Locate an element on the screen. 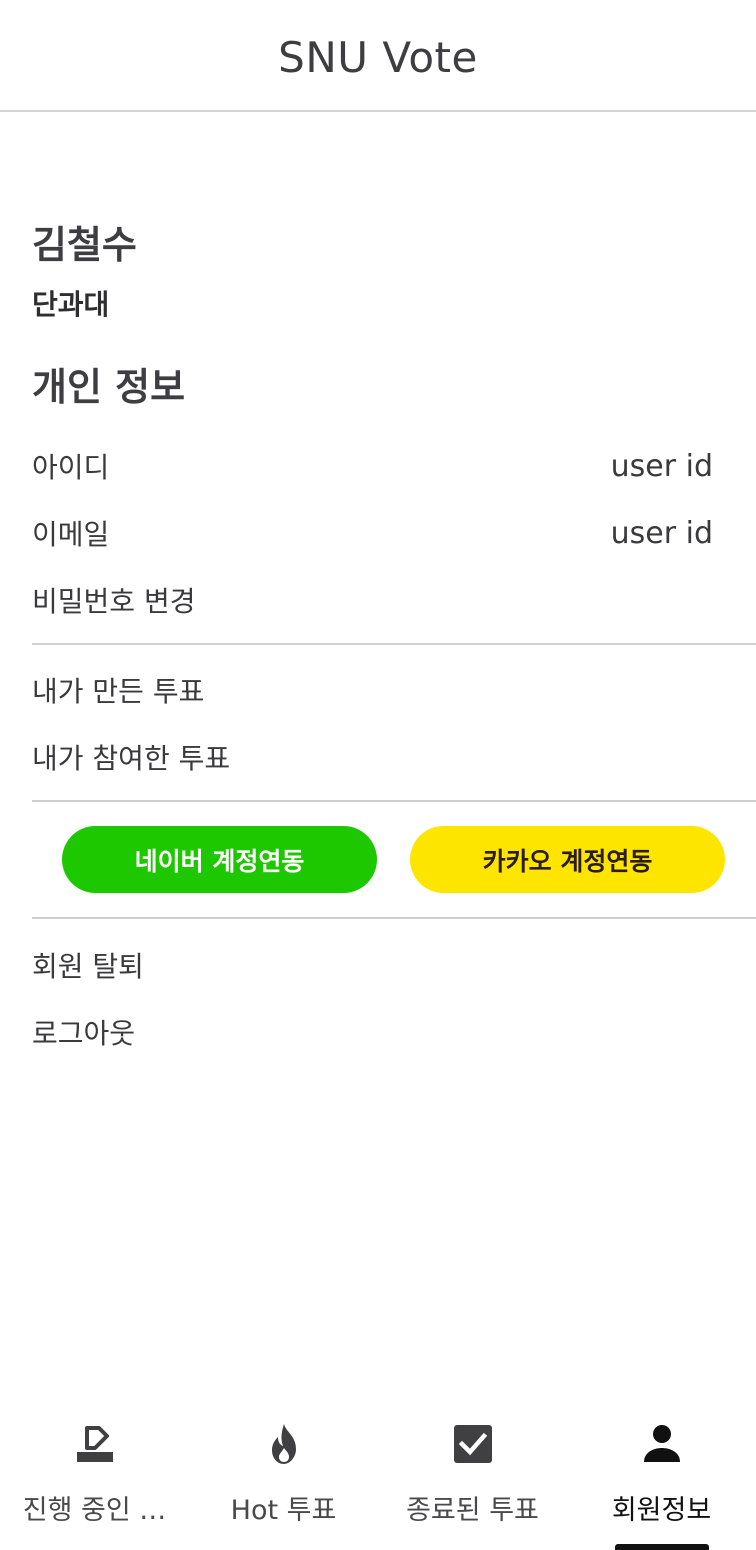  page-title: SNU Vote is located at coordinates (378, 57).